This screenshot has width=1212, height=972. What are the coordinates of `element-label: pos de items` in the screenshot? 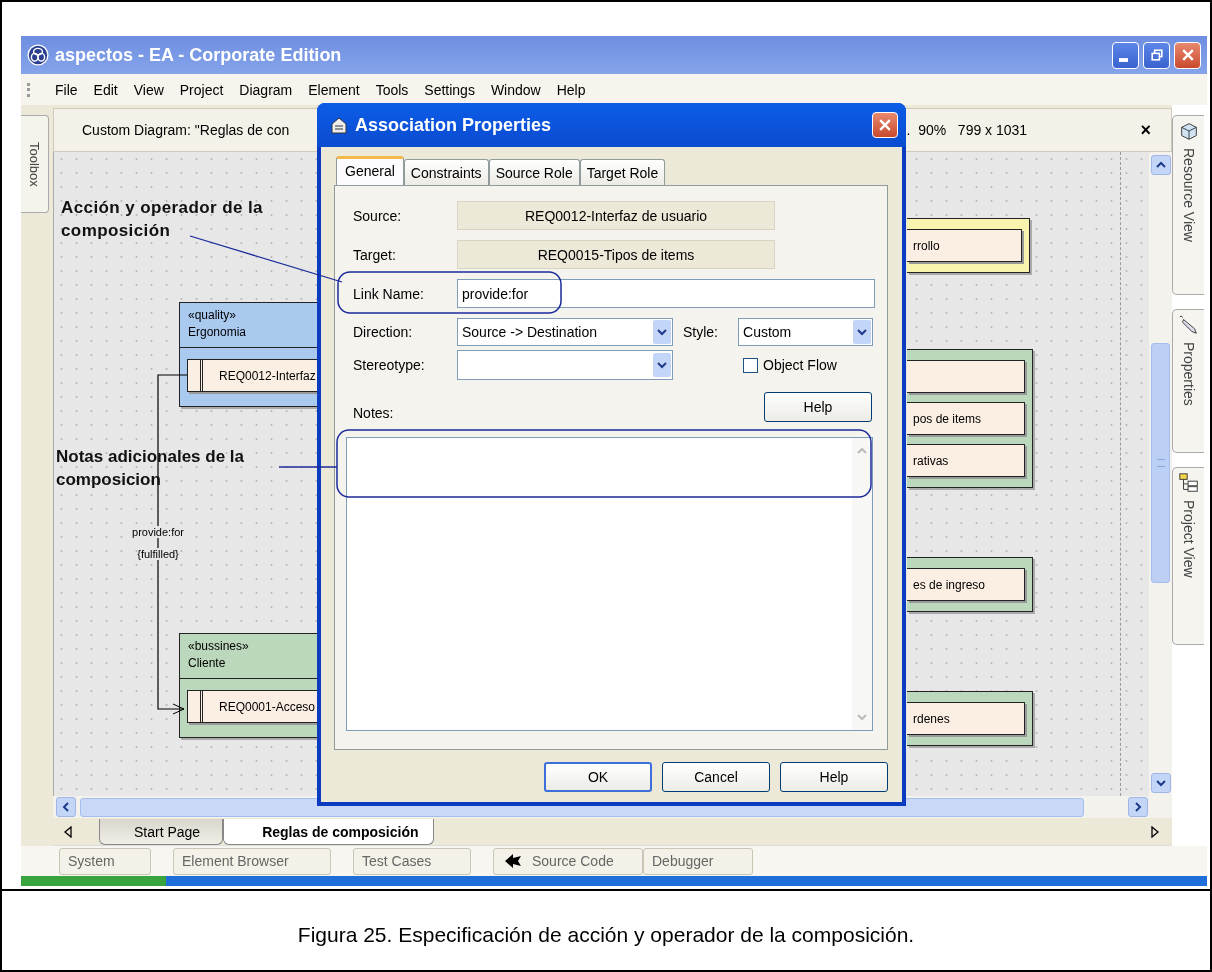 It's located at (947, 418).